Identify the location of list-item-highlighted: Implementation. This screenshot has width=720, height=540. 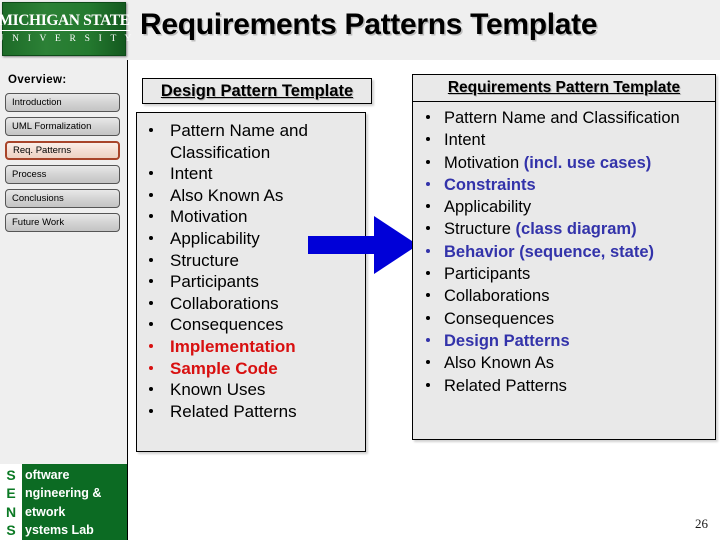
(251, 347).